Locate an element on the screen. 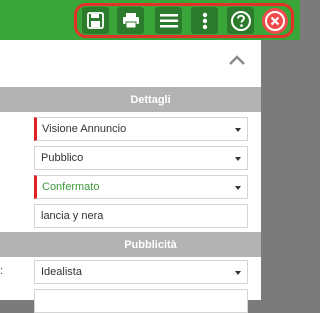 This screenshot has width=320, height=313. more-vertical-icon is located at coordinates (204, 20).